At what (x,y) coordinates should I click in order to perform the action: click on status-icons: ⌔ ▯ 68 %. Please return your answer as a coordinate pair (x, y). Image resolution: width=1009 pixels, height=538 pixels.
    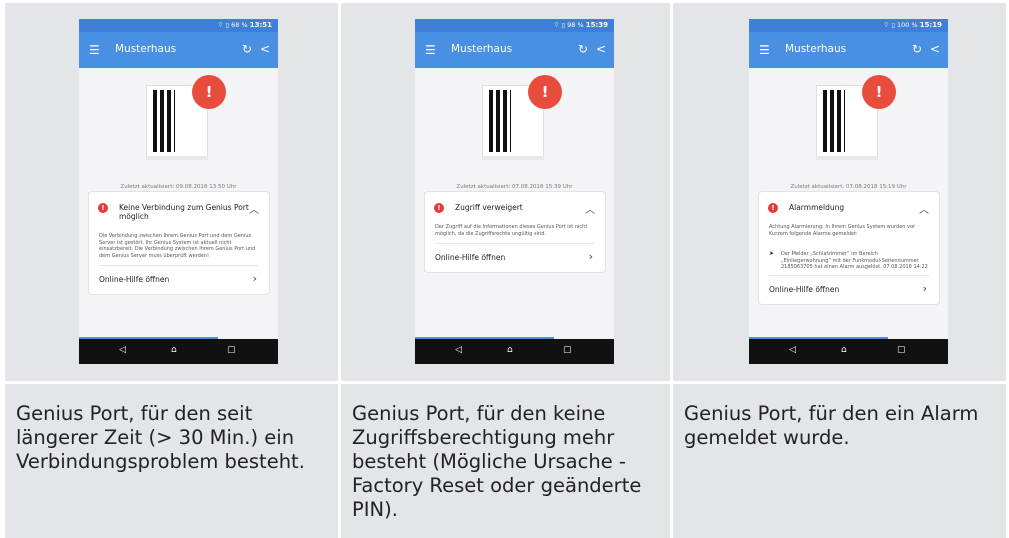
    Looking at the image, I should click on (232, 25).